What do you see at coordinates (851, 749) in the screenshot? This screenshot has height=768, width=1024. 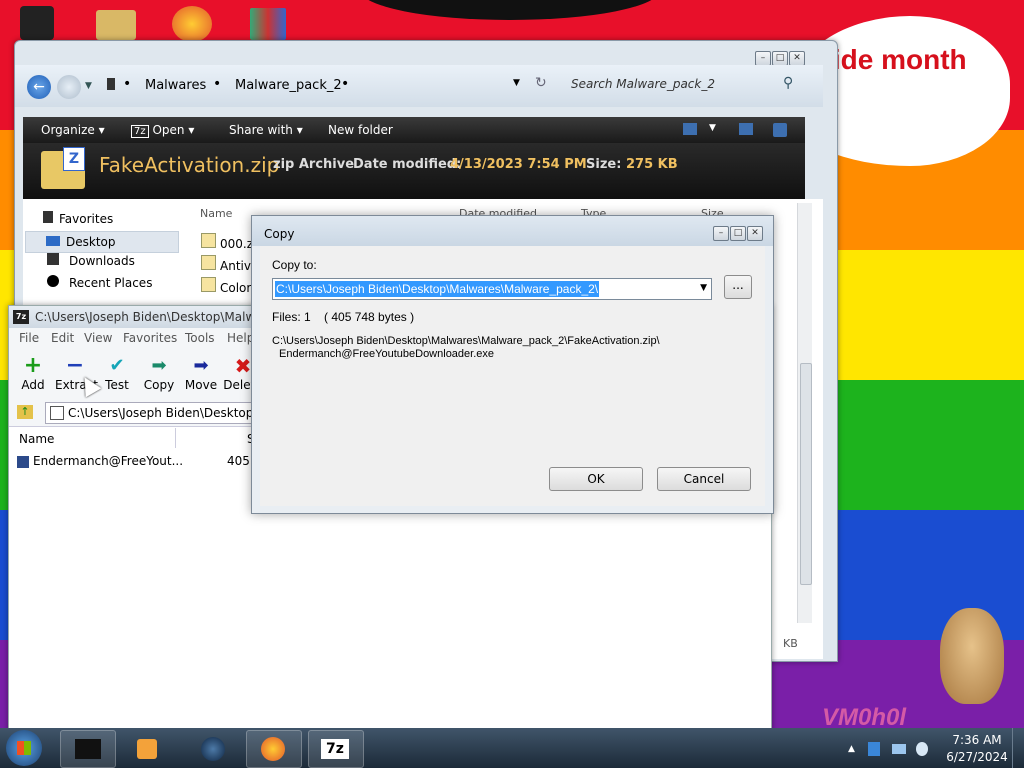 I see `show-hidden-icons-icon: ▲` at bounding box center [851, 749].